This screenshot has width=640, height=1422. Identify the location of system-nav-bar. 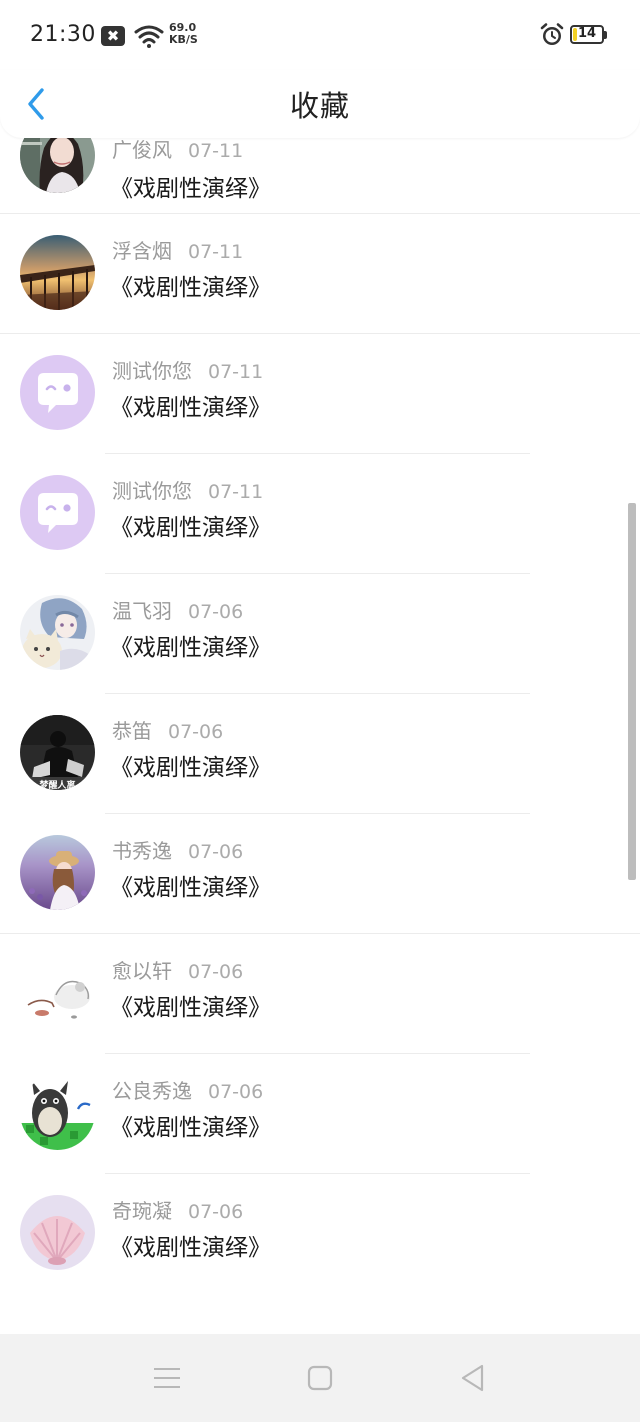
(320, 1378).